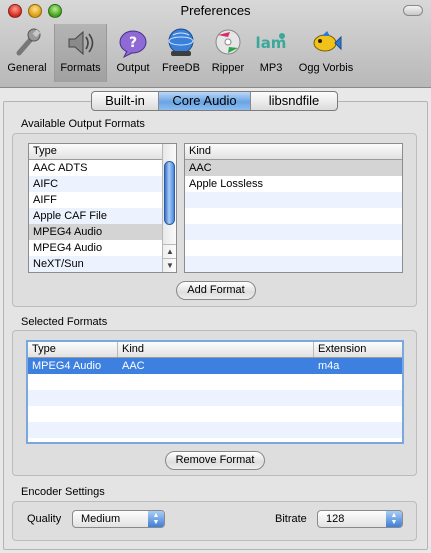  What do you see at coordinates (102, 168) in the screenshot?
I see `type-list-item: AAC ADTS` at bounding box center [102, 168].